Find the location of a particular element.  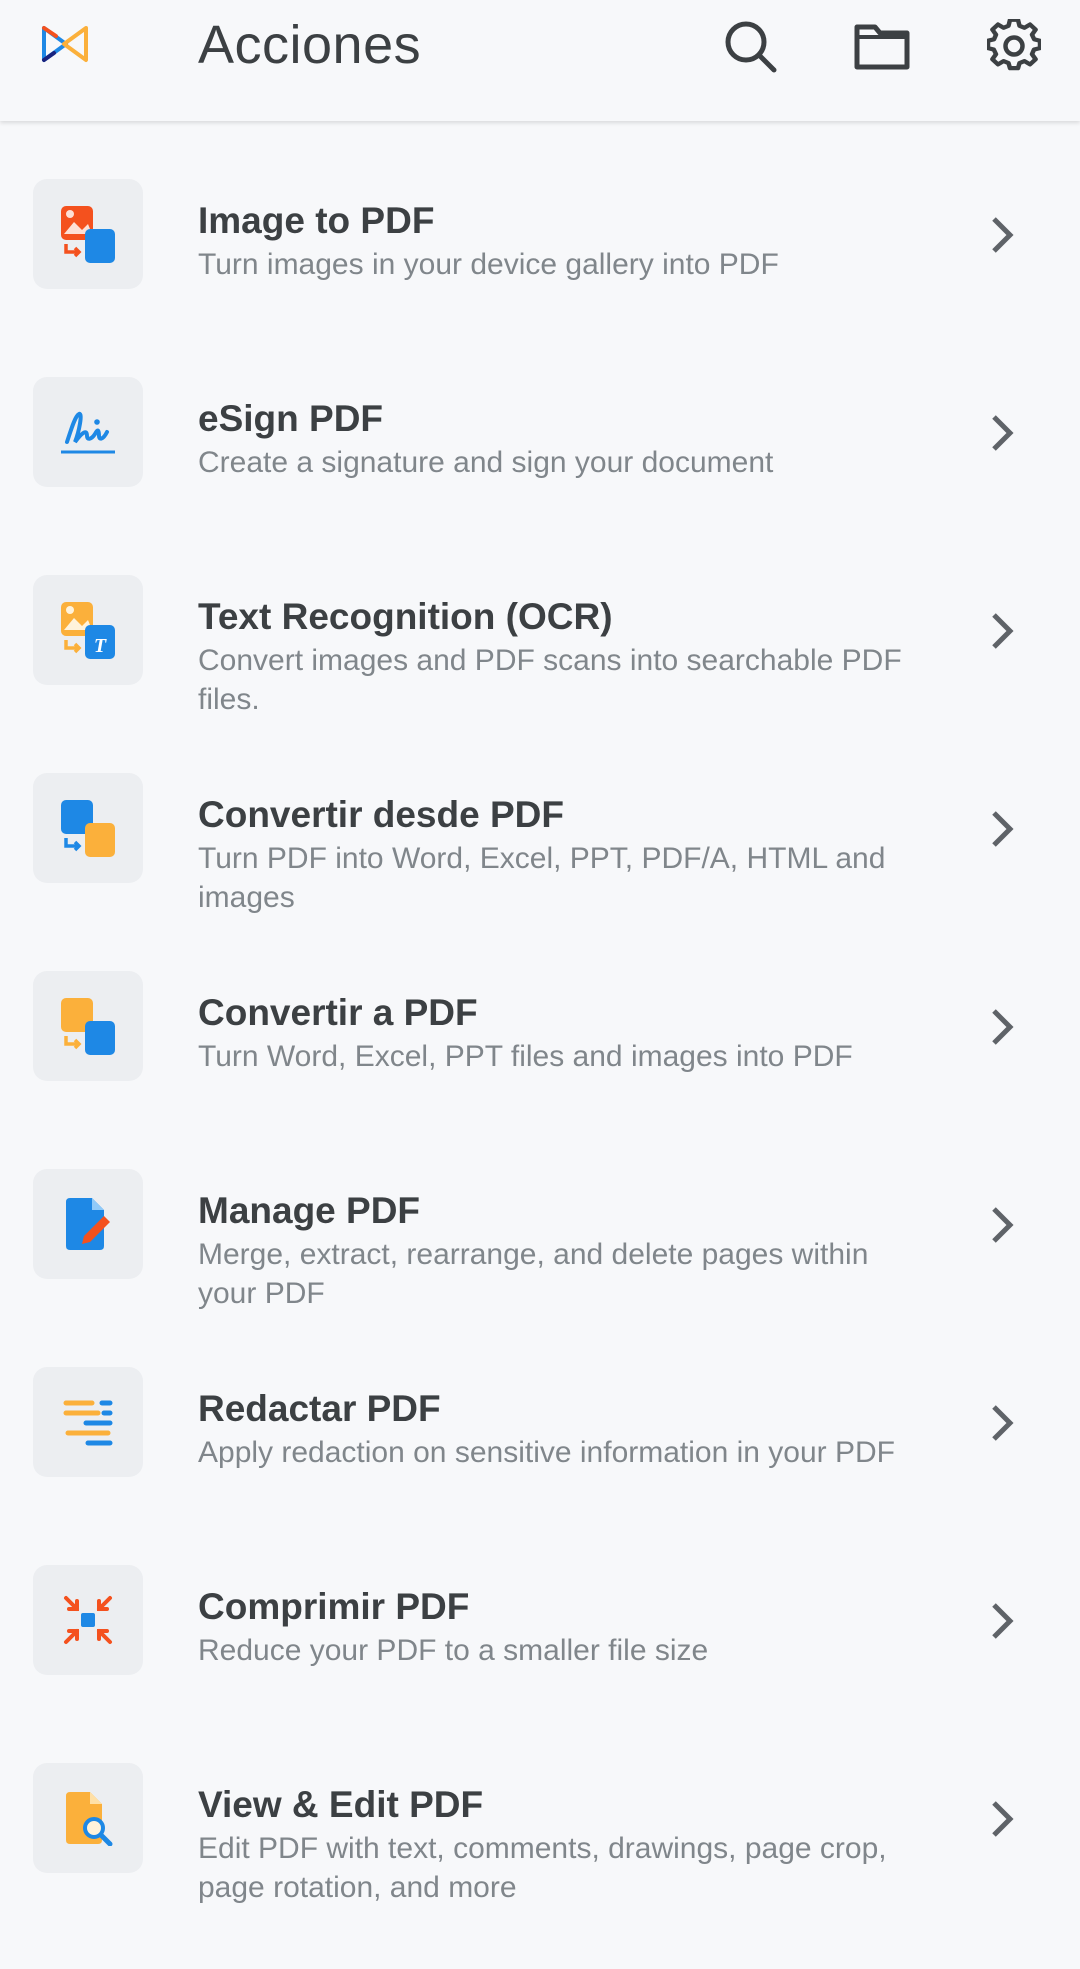

action-title: Redactar PDF is located at coordinates (319, 1408).